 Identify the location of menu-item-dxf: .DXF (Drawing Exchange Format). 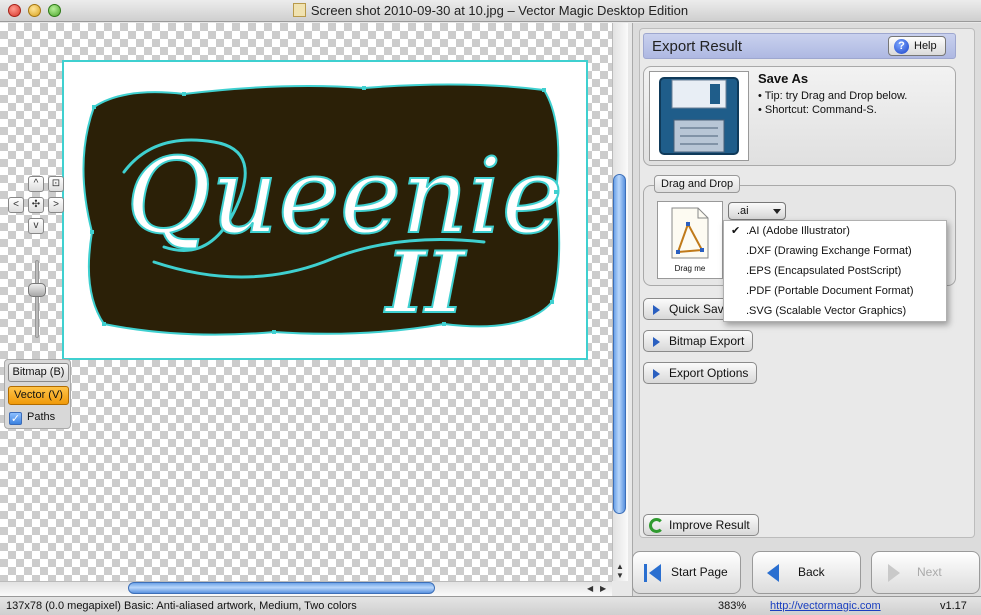
(835, 251).